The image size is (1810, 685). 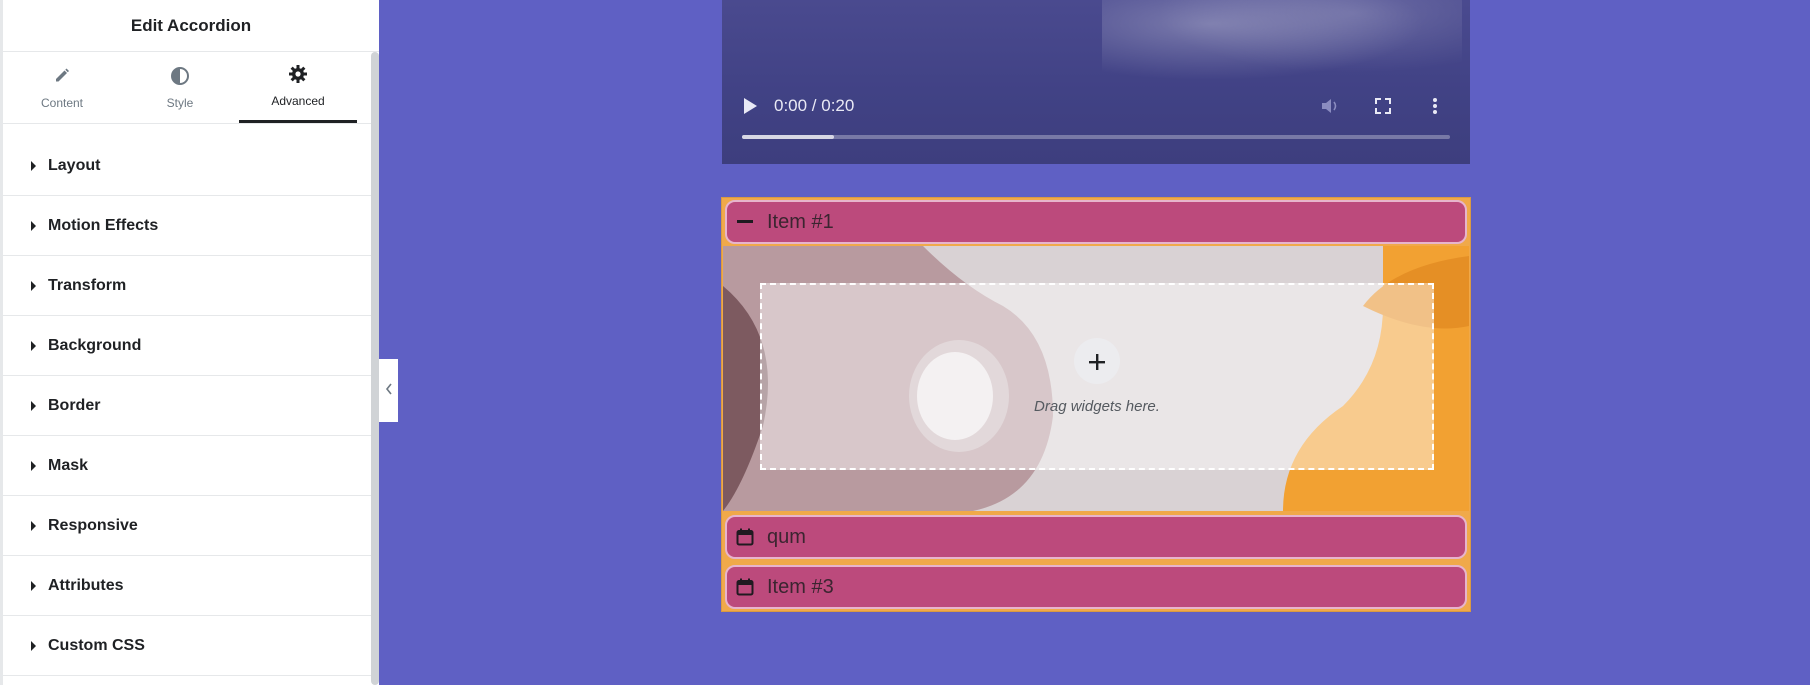 What do you see at coordinates (1282, 45) in the screenshot?
I see `video-frame` at bounding box center [1282, 45].